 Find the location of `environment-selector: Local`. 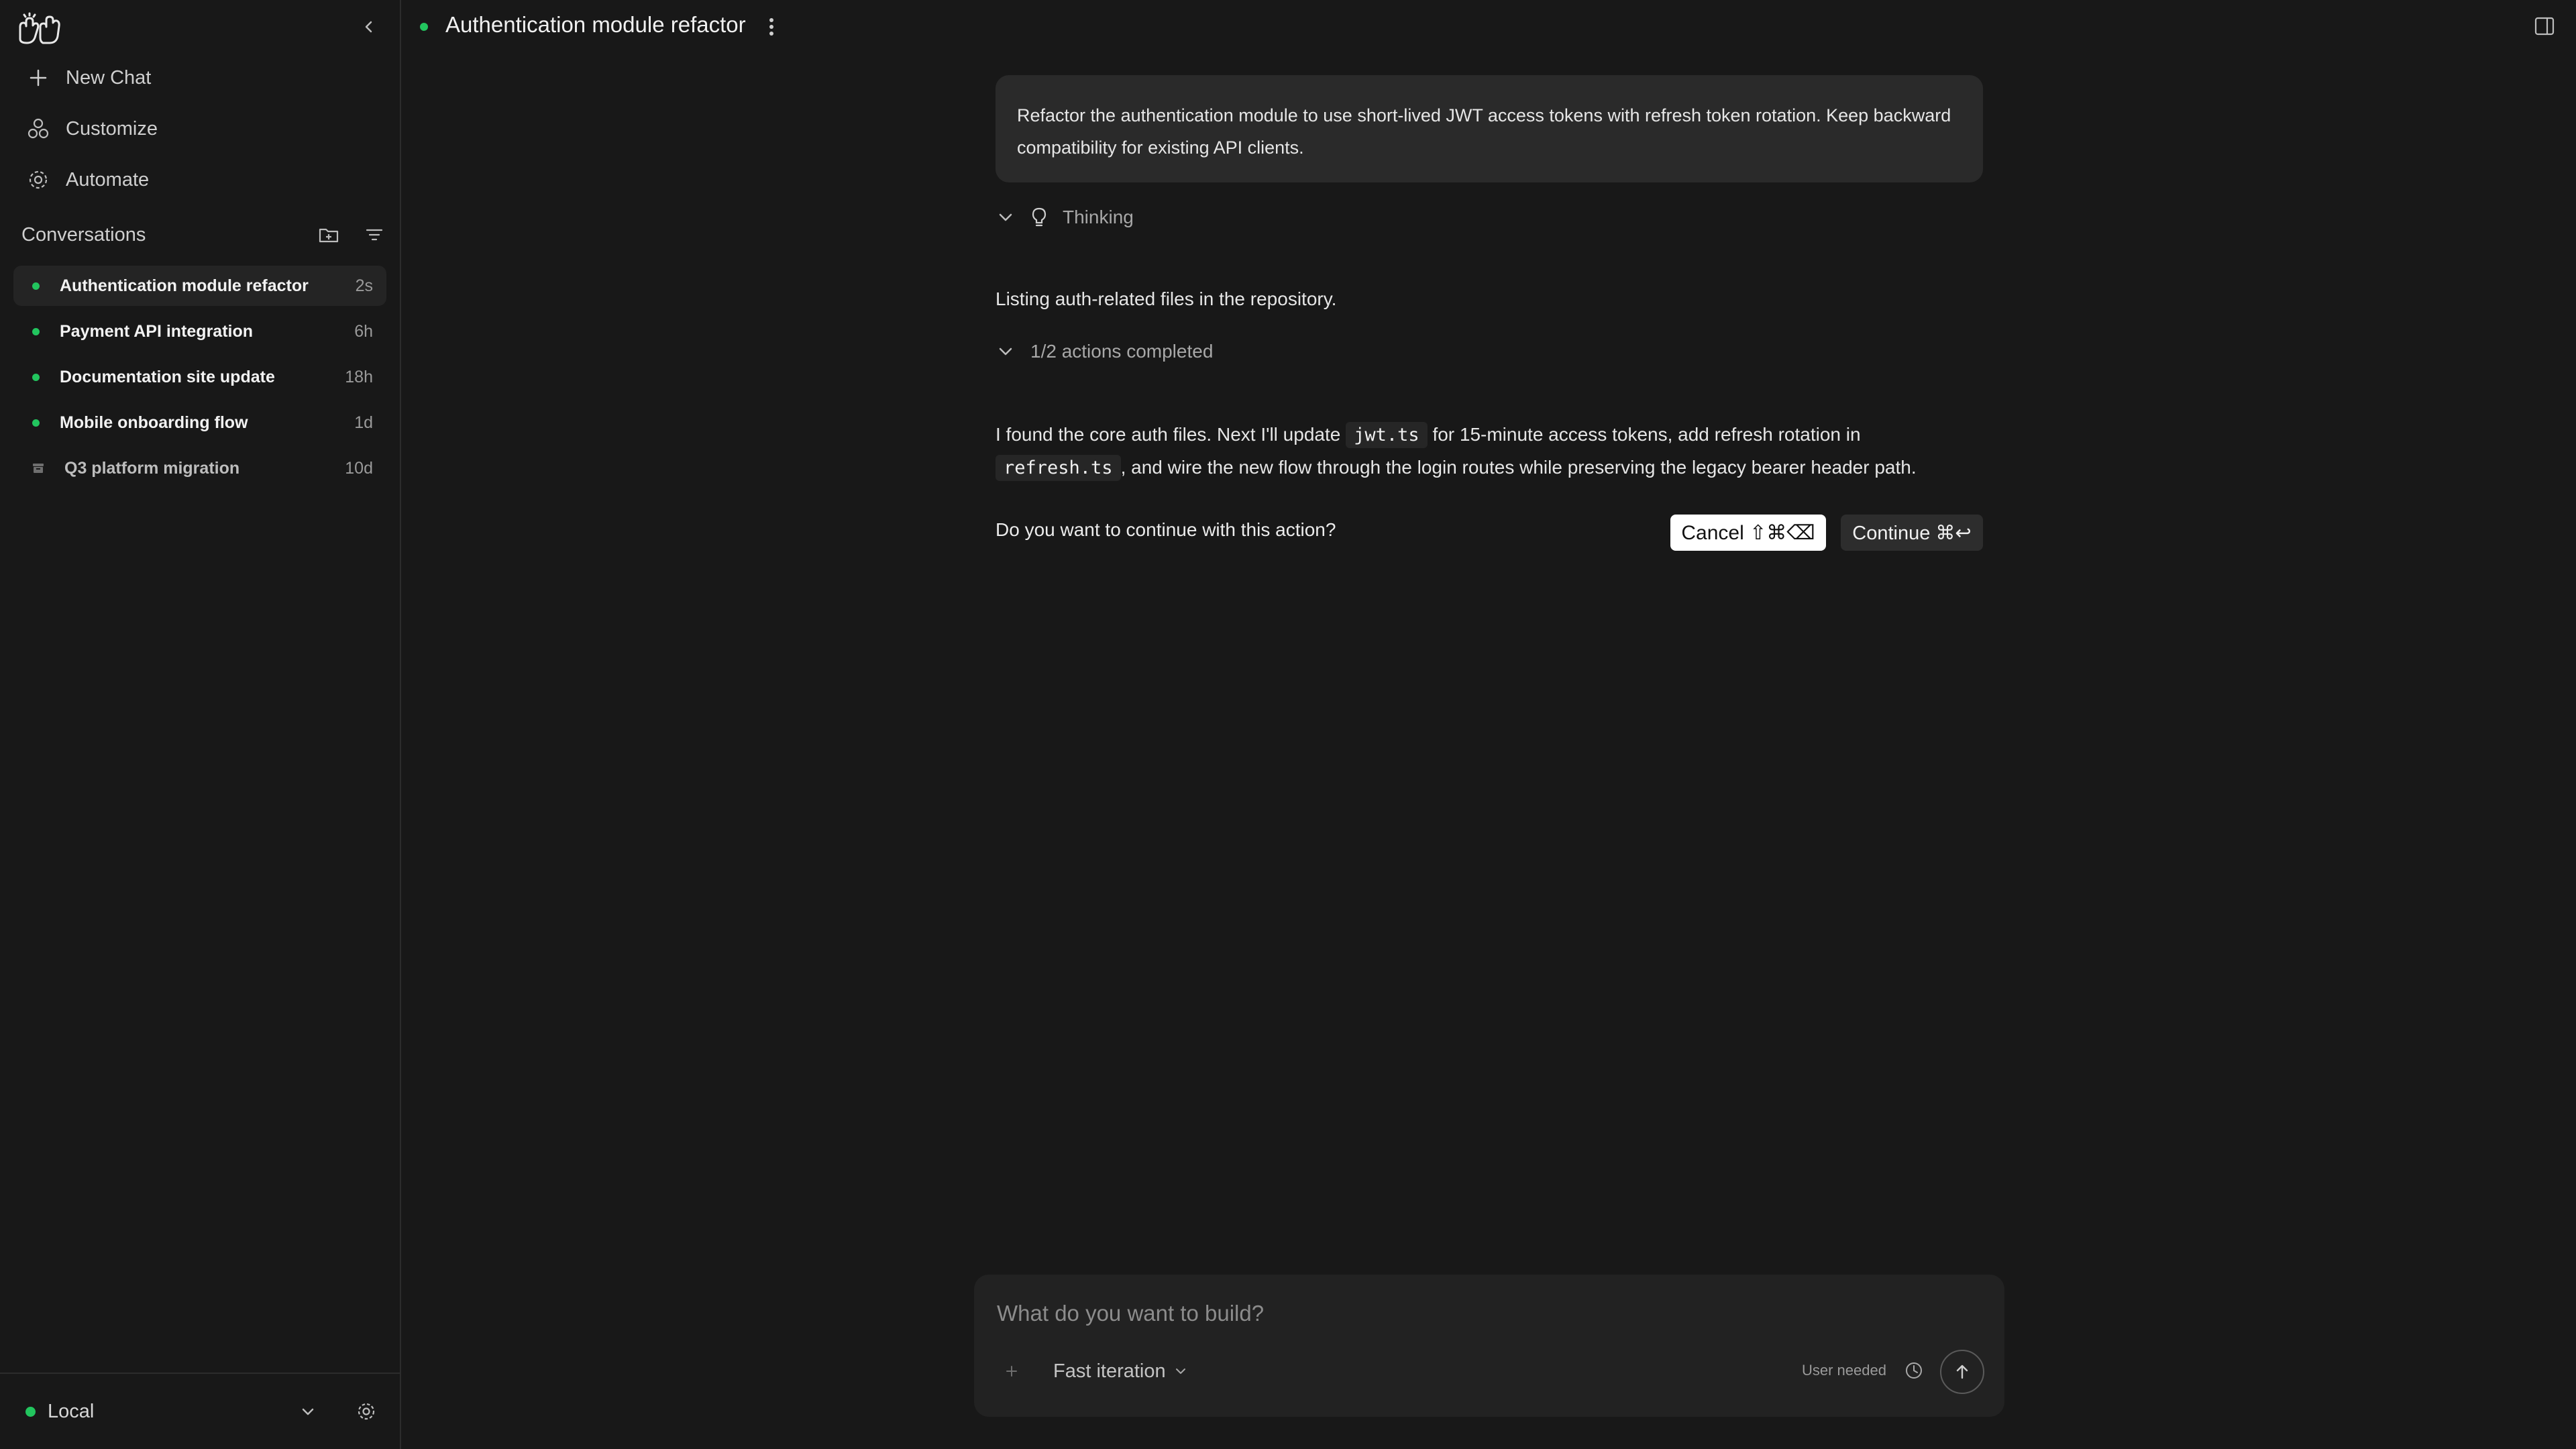

environment-selector: Local is located at coordinates (200, 1411).